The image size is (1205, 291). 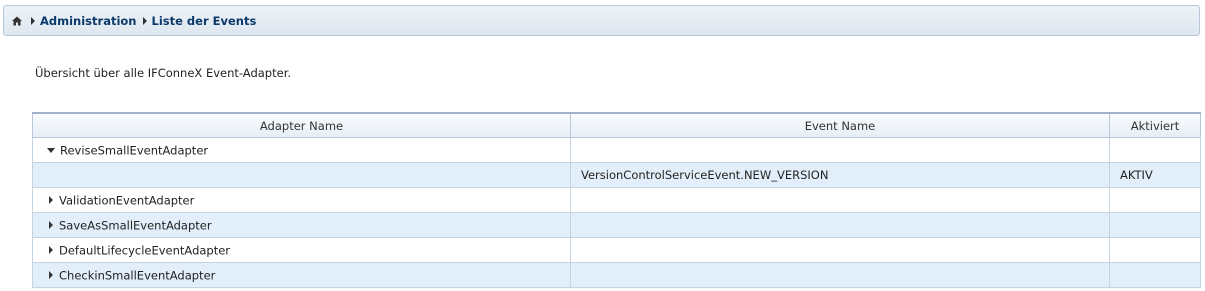 I want to click on adapter-name: ValidationEventAdapter, so click(x=127, y=200).